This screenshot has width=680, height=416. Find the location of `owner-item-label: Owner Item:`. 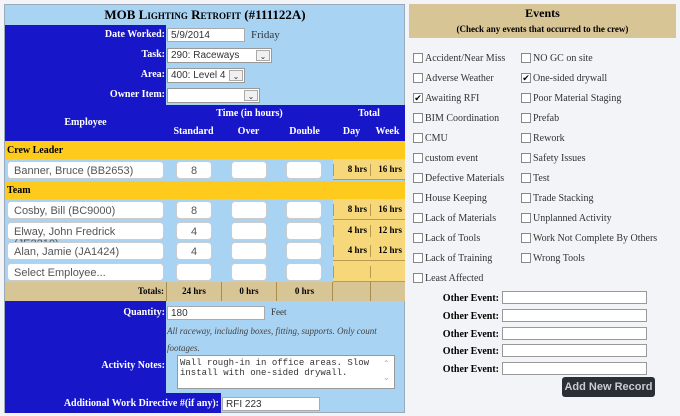

owner-item-label: Owner Item: is located at coordinates (137, 94).